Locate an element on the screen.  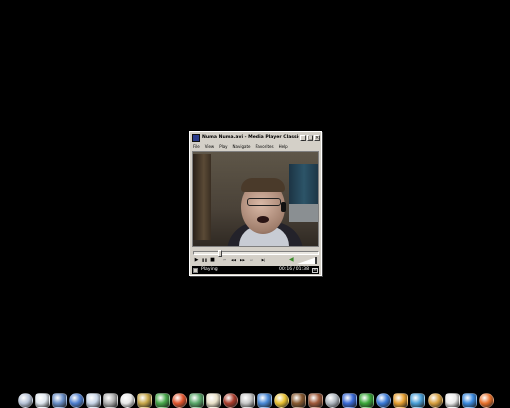
earth-icon is located at coordinates (469, 400).